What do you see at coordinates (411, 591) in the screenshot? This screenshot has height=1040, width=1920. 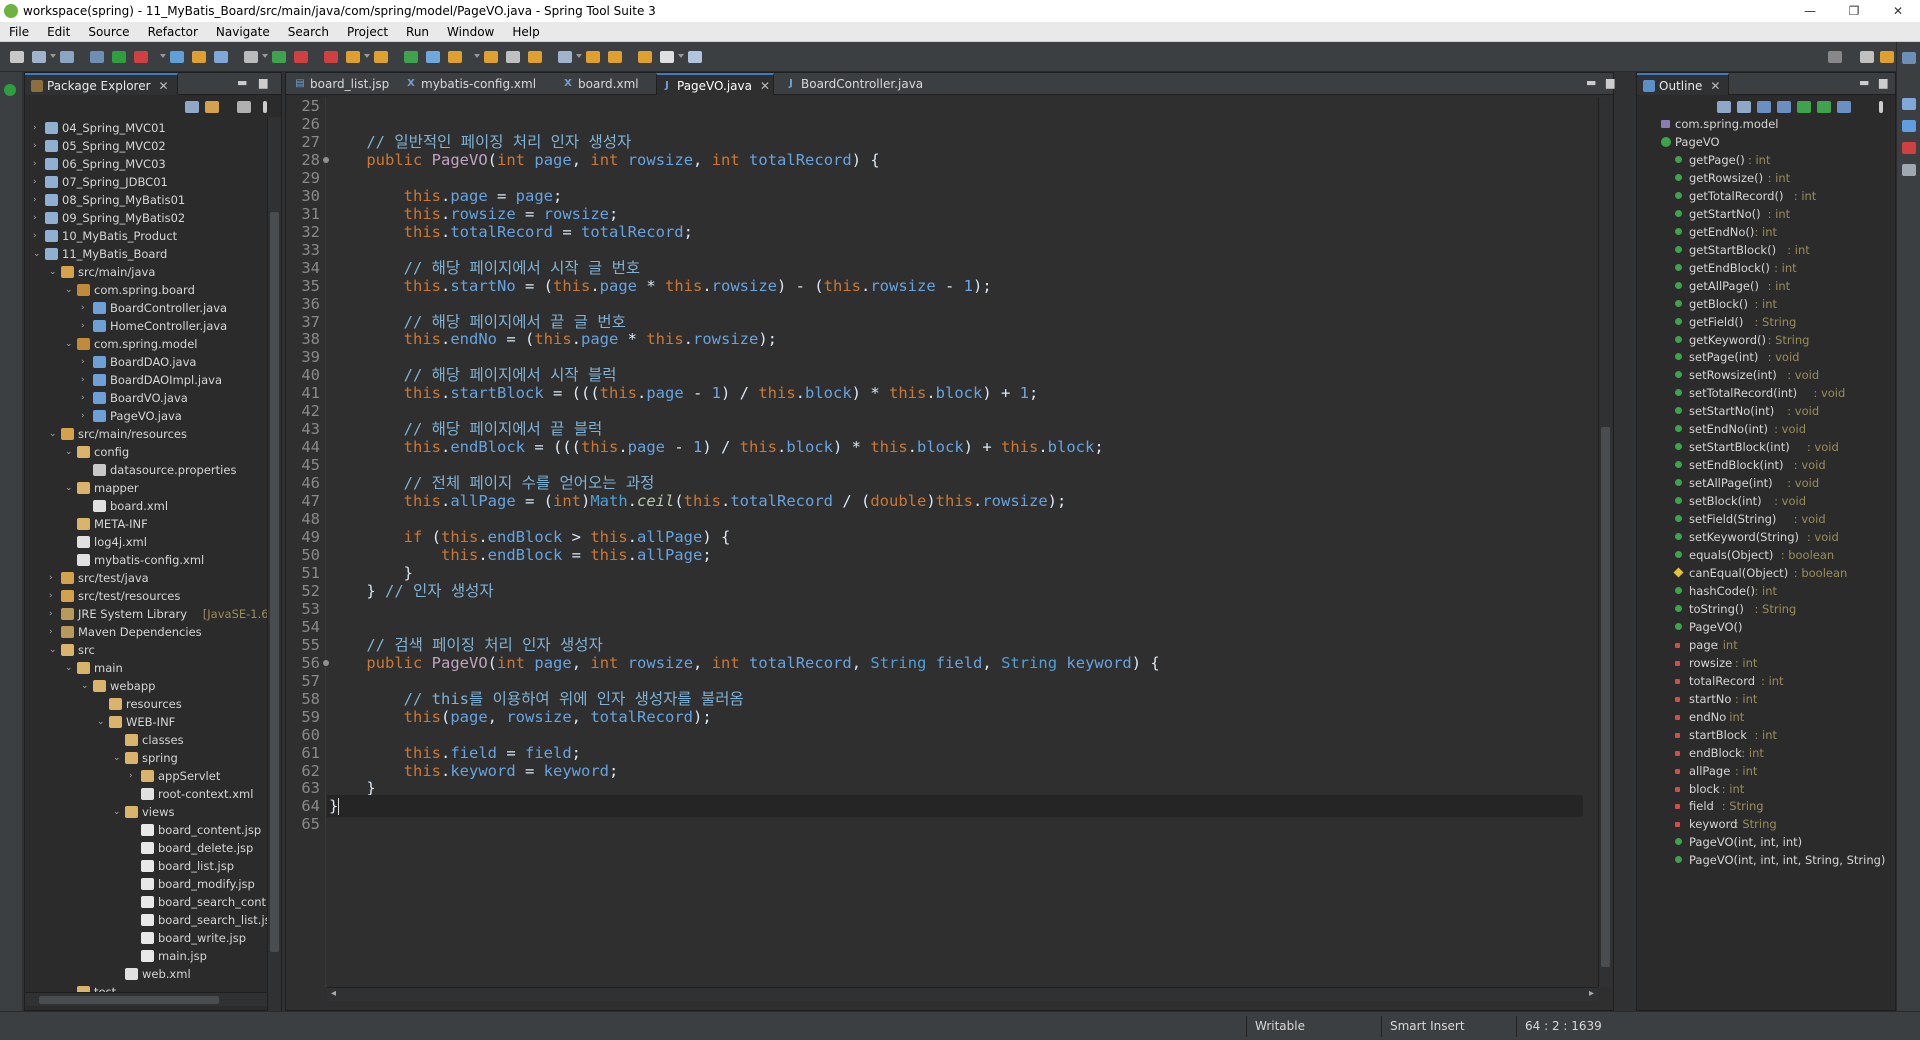 I see `code-line: } // 인자 생성자` at bounding box center [411, 591].